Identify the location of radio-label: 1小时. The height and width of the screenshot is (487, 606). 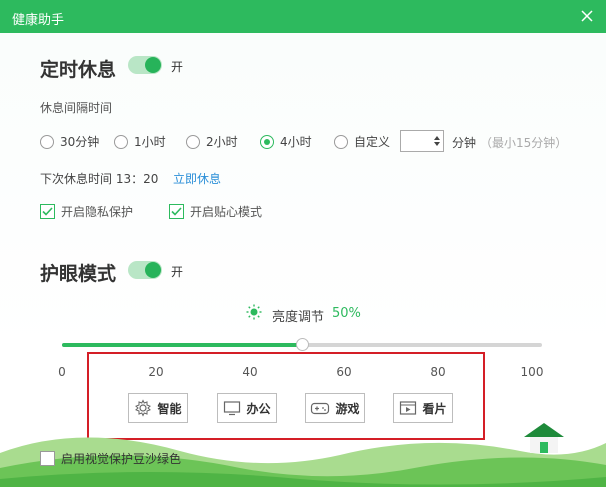
(150, 142).